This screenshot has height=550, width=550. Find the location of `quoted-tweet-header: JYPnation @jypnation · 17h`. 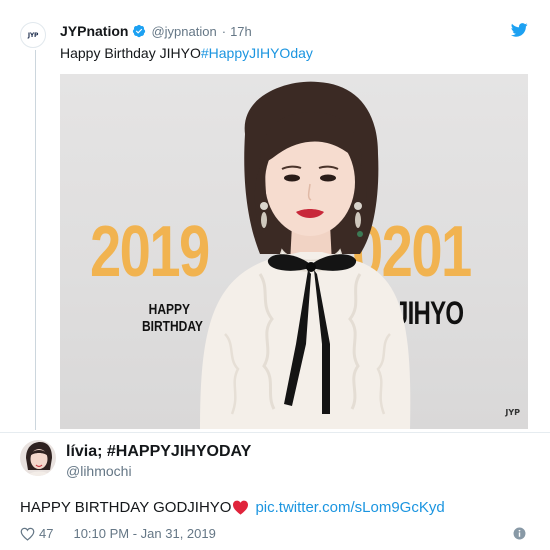

quoted-tweet-header: JYPnation @jypnation · 17h is located at coordinates (156, 31).